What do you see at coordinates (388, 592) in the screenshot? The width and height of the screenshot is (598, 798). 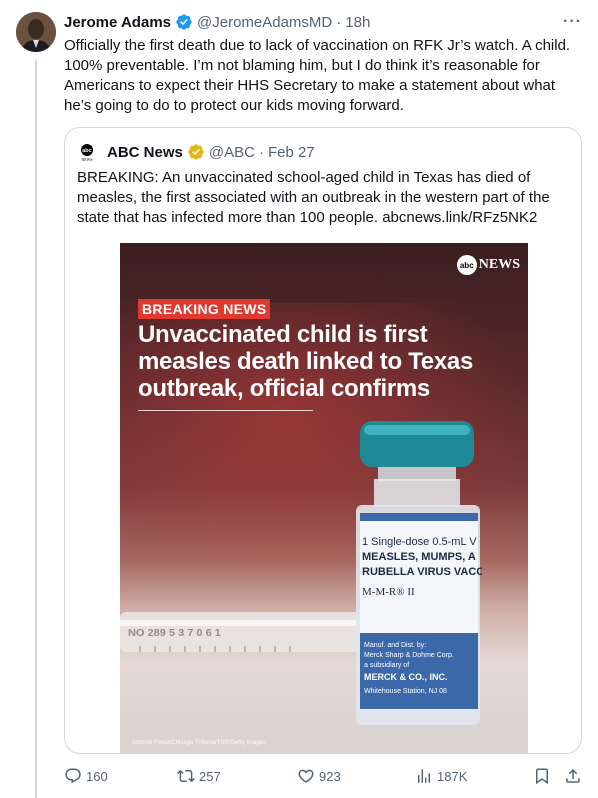 I see `vial-line-4: M-M-R® II` at bounding box center [388, 592].